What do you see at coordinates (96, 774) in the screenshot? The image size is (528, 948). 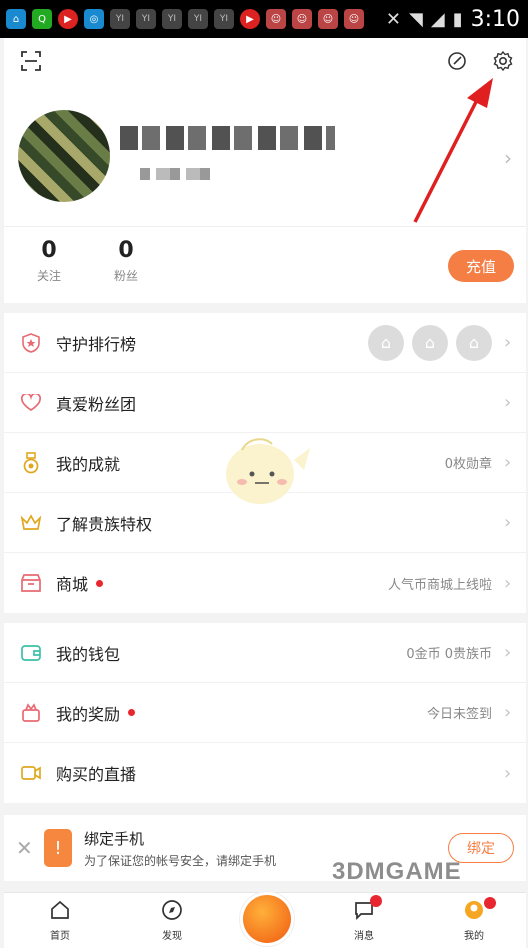 I see `menu-item-label: 购买的直播` at bounding box center [96, 774].